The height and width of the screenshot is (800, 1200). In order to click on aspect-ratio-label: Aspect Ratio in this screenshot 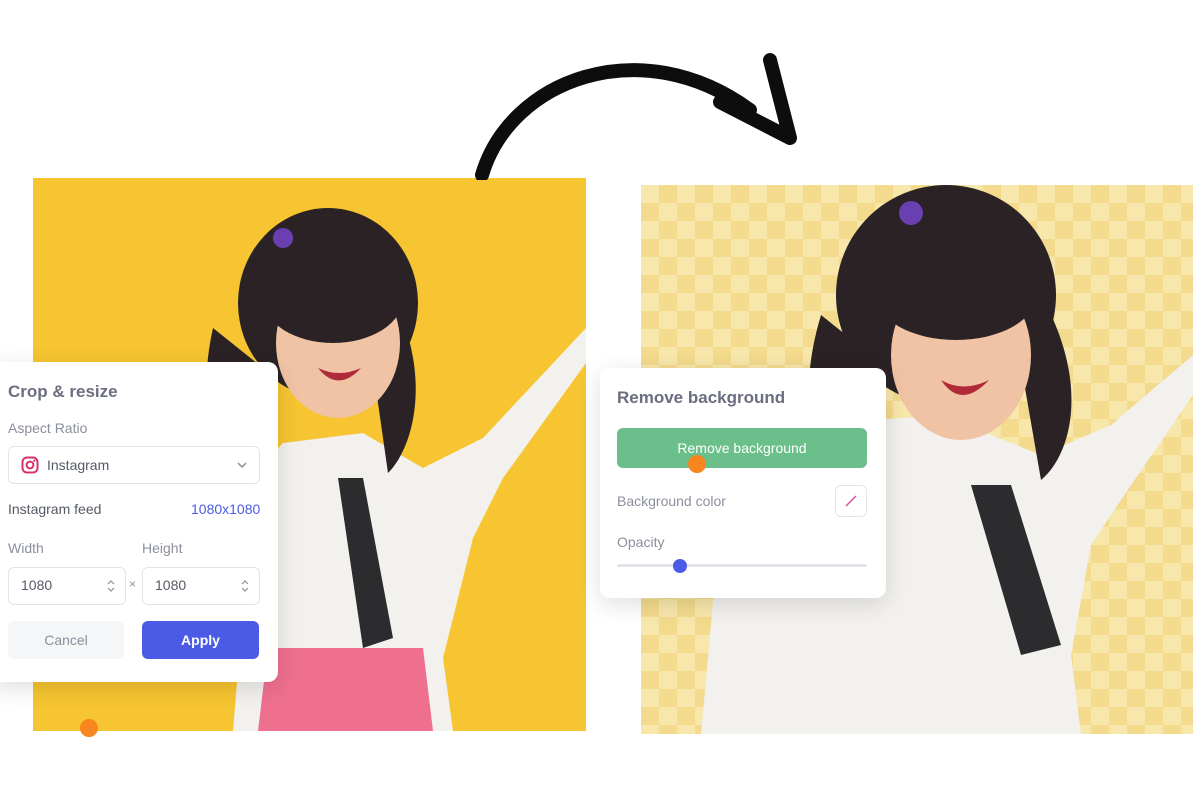, I will do `click(48, 428)`.